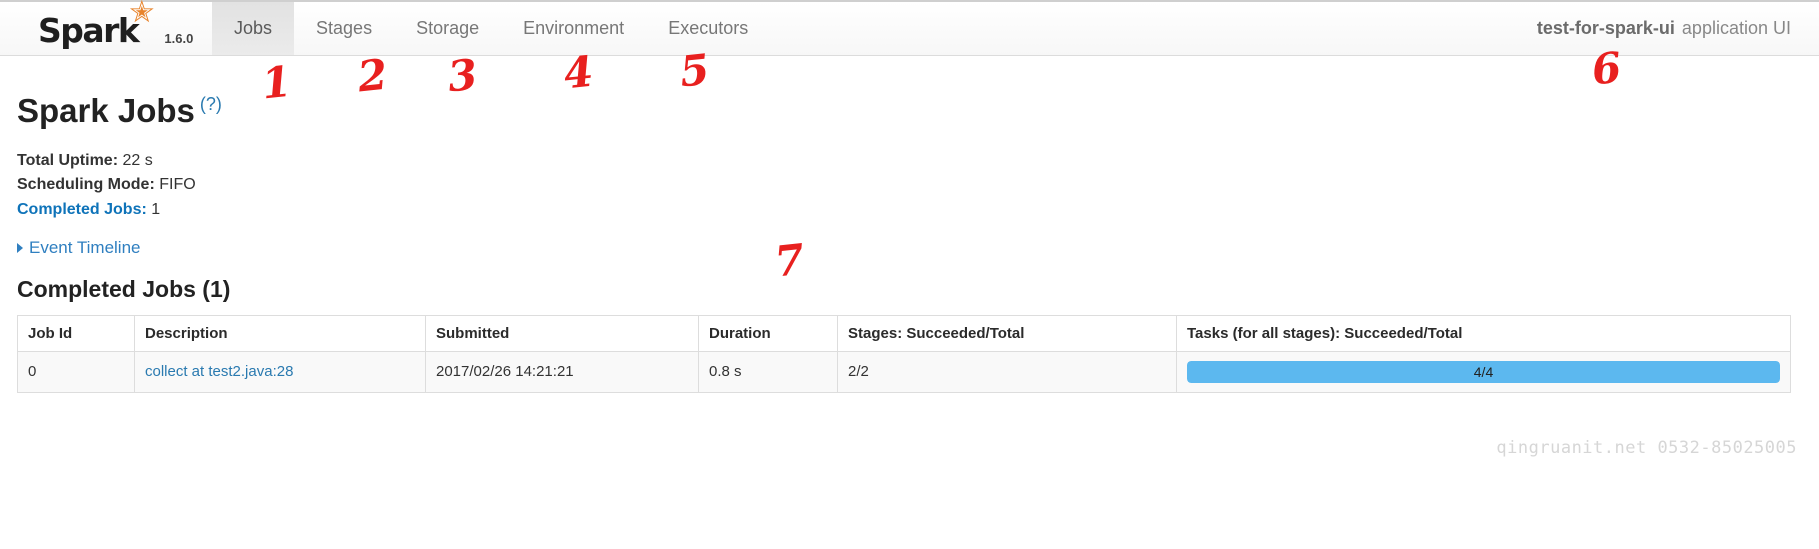  What do you see at coordinates (573, 28) in the screenshot?
I see `nav-item-environment: Environment` at bounding box center [573, 28].